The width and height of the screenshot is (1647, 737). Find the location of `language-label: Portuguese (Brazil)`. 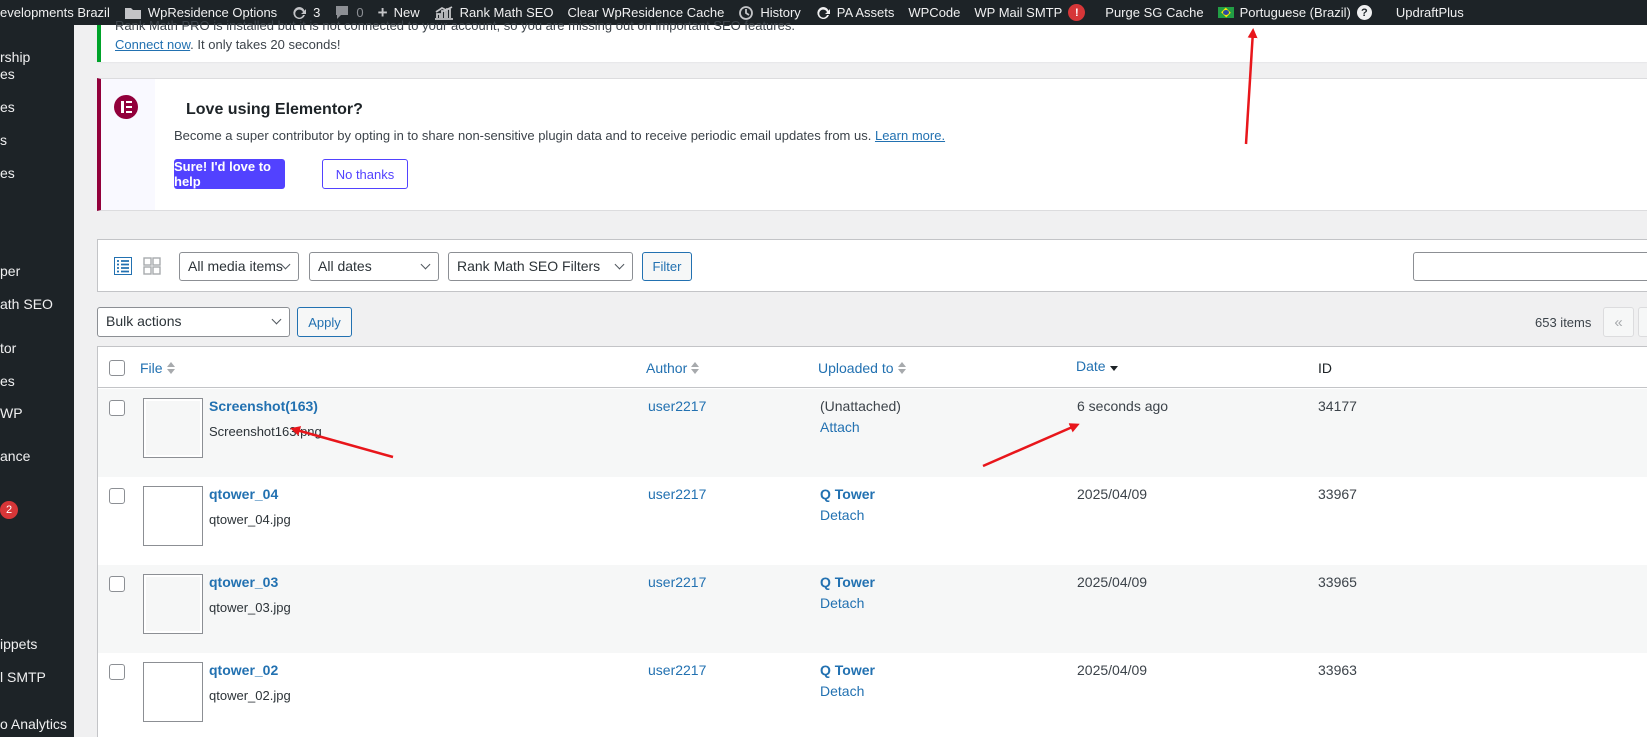

language-label: Portuguese (Brazil) is located at coordinates (1295, 12).